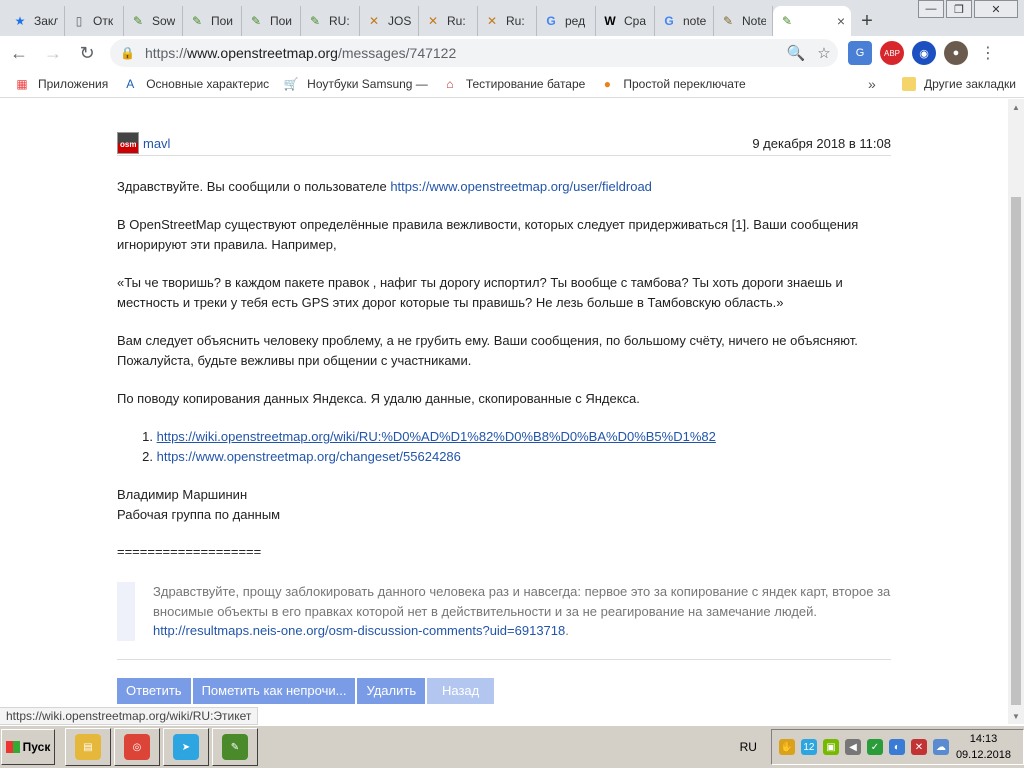 The height and width of the screenshot is (768, 1024). What do you see at coordinates (156, 144) in the screenshot?
I see `sender-link: mavl` at bounding box center [156, 144].